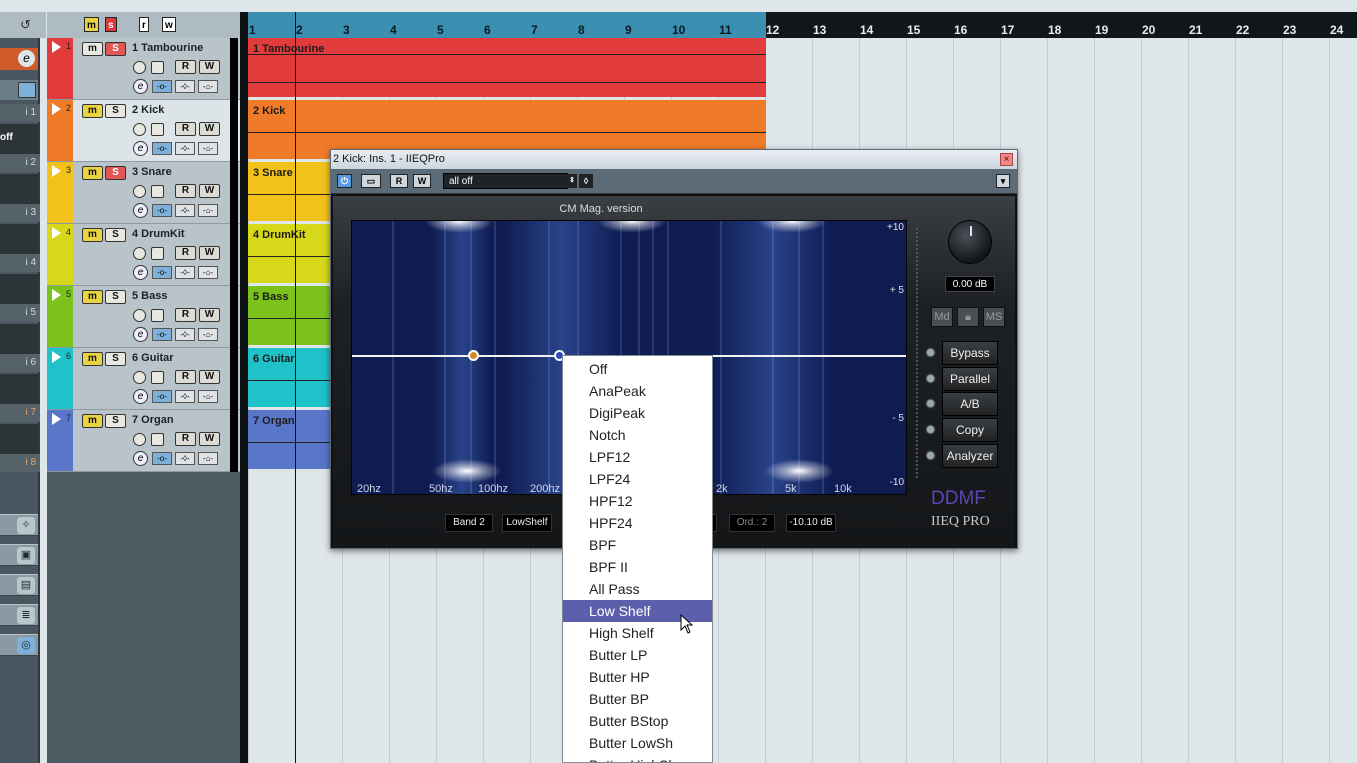  I want to click on event-part: 3 Snare, so click(289, 191).